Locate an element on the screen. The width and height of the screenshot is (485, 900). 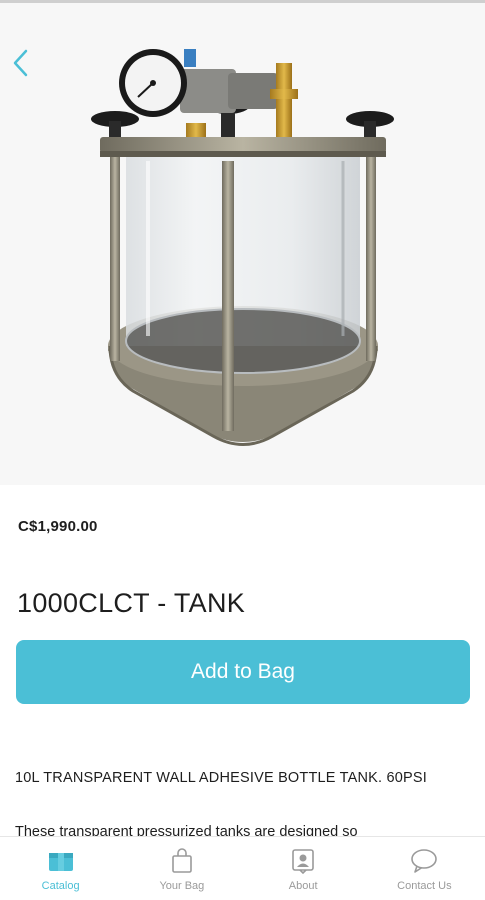
tab-catalog: Catalog is located at coordinates (60, 868).